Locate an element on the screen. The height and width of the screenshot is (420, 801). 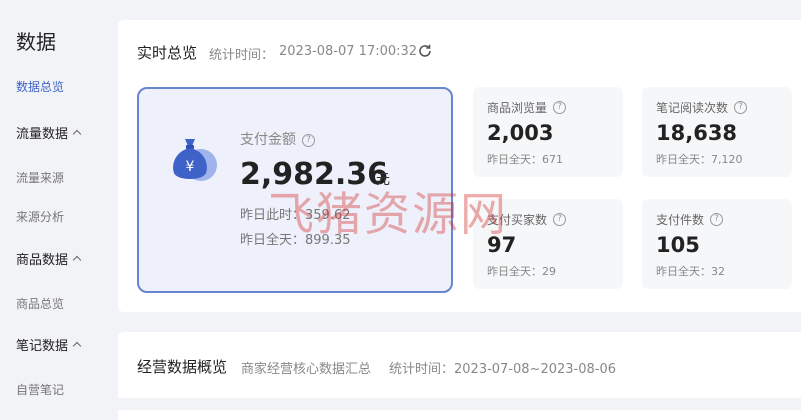
sidebar-item-overview: 数据总览 is located at coordinates (40, 86).